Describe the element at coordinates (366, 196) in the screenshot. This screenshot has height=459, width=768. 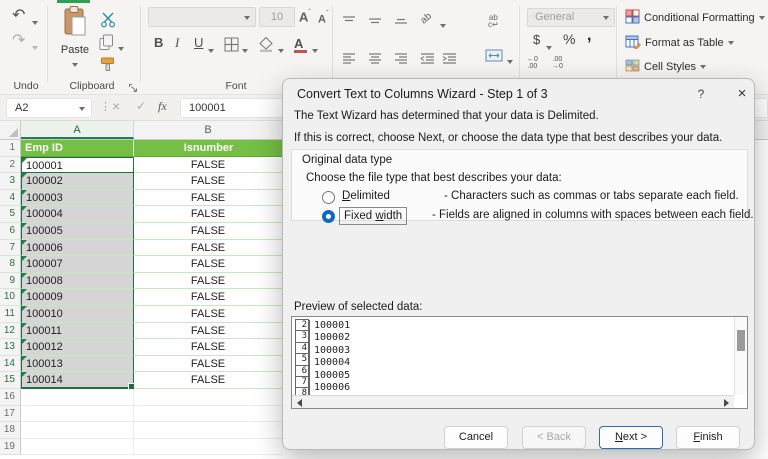
I see `delimited-radio-label: Delimited` at that location.